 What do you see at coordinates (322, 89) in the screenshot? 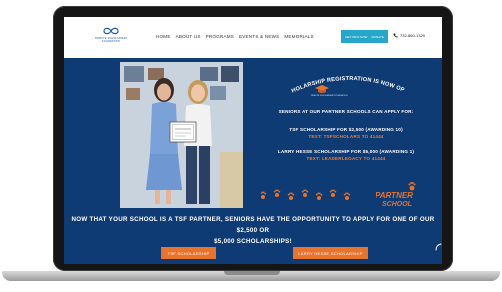
I see `graduation-cap-icon` at bounding box center [322, 89].